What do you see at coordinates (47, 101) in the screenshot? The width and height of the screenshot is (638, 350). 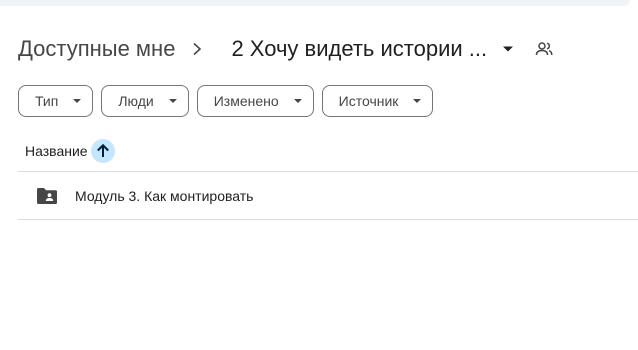 I see `chip-label: Тип` at bounding box center [47, 101].